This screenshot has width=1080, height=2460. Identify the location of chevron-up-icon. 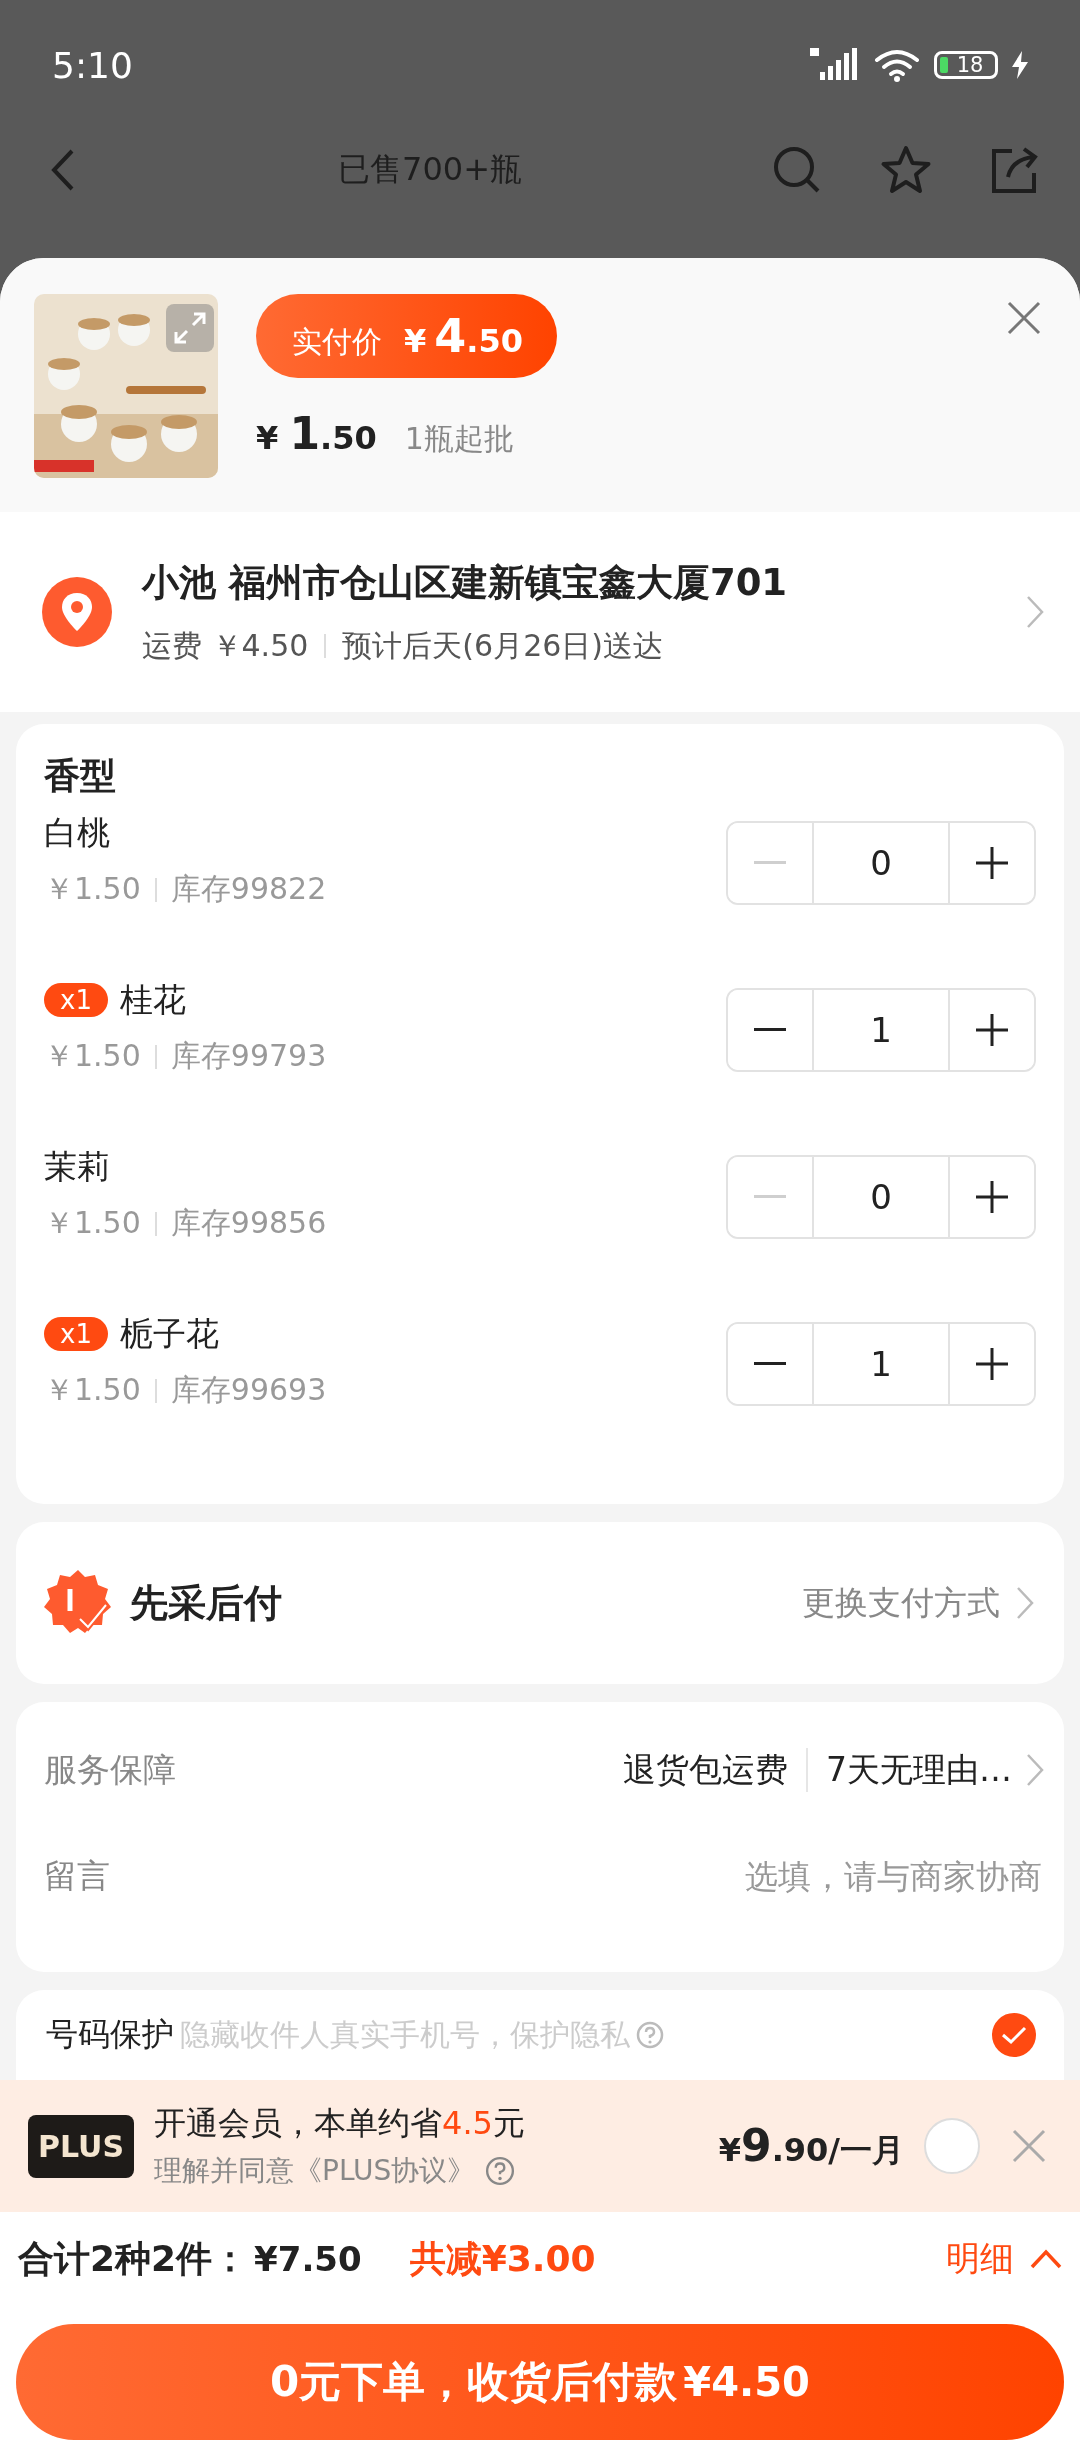
(1046, 2259).